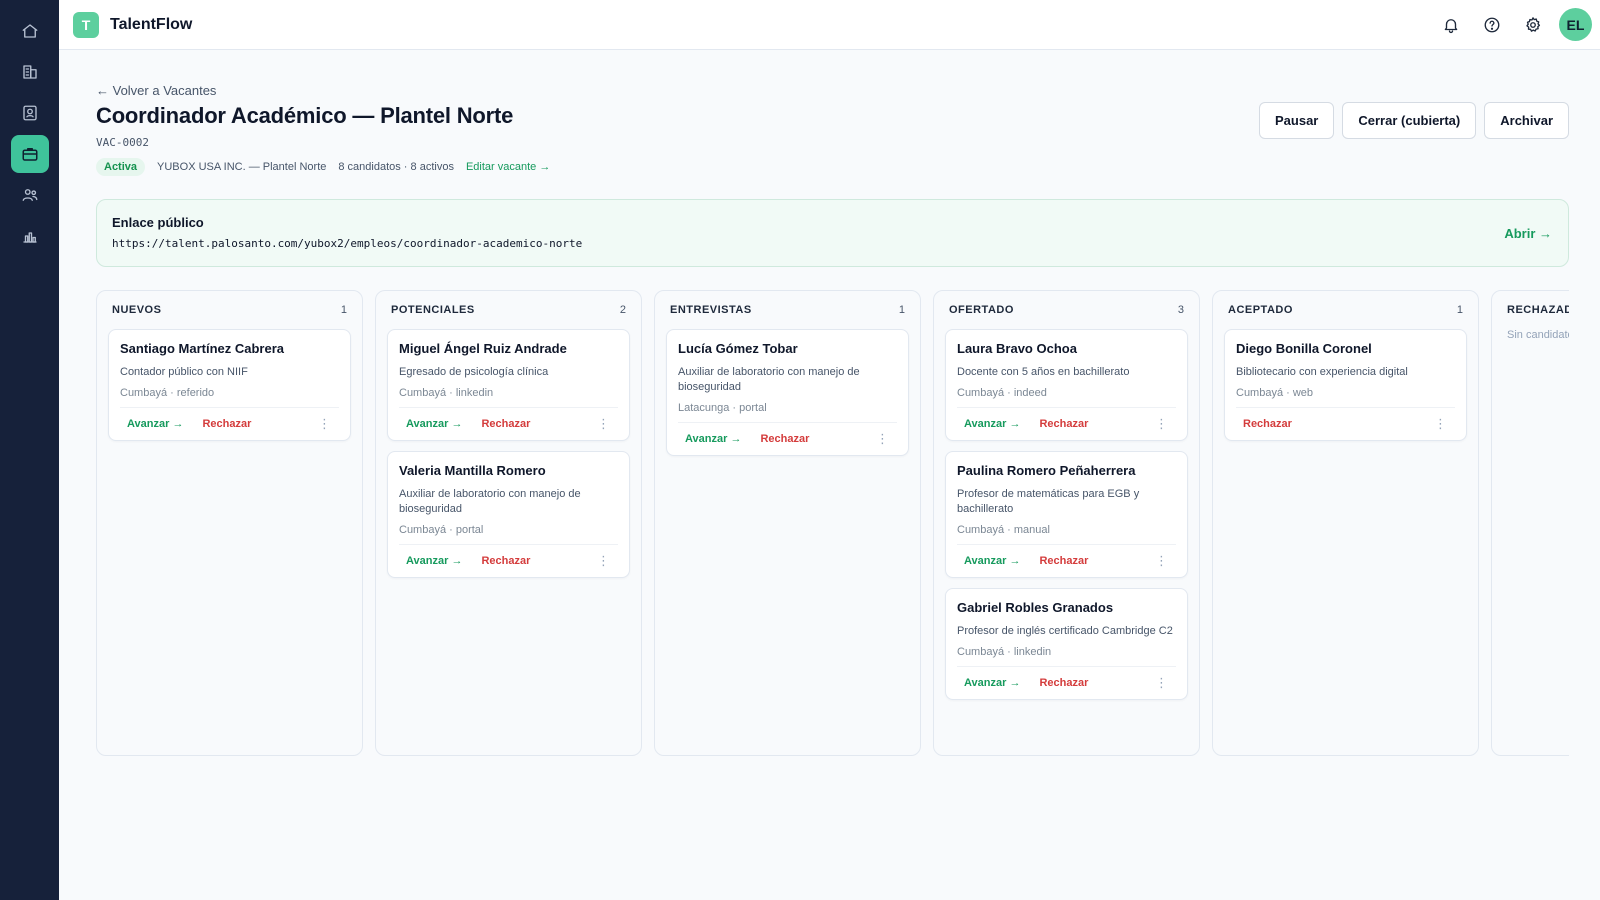  I want to click on sidebar-item-vacancies, so click(29, 154).